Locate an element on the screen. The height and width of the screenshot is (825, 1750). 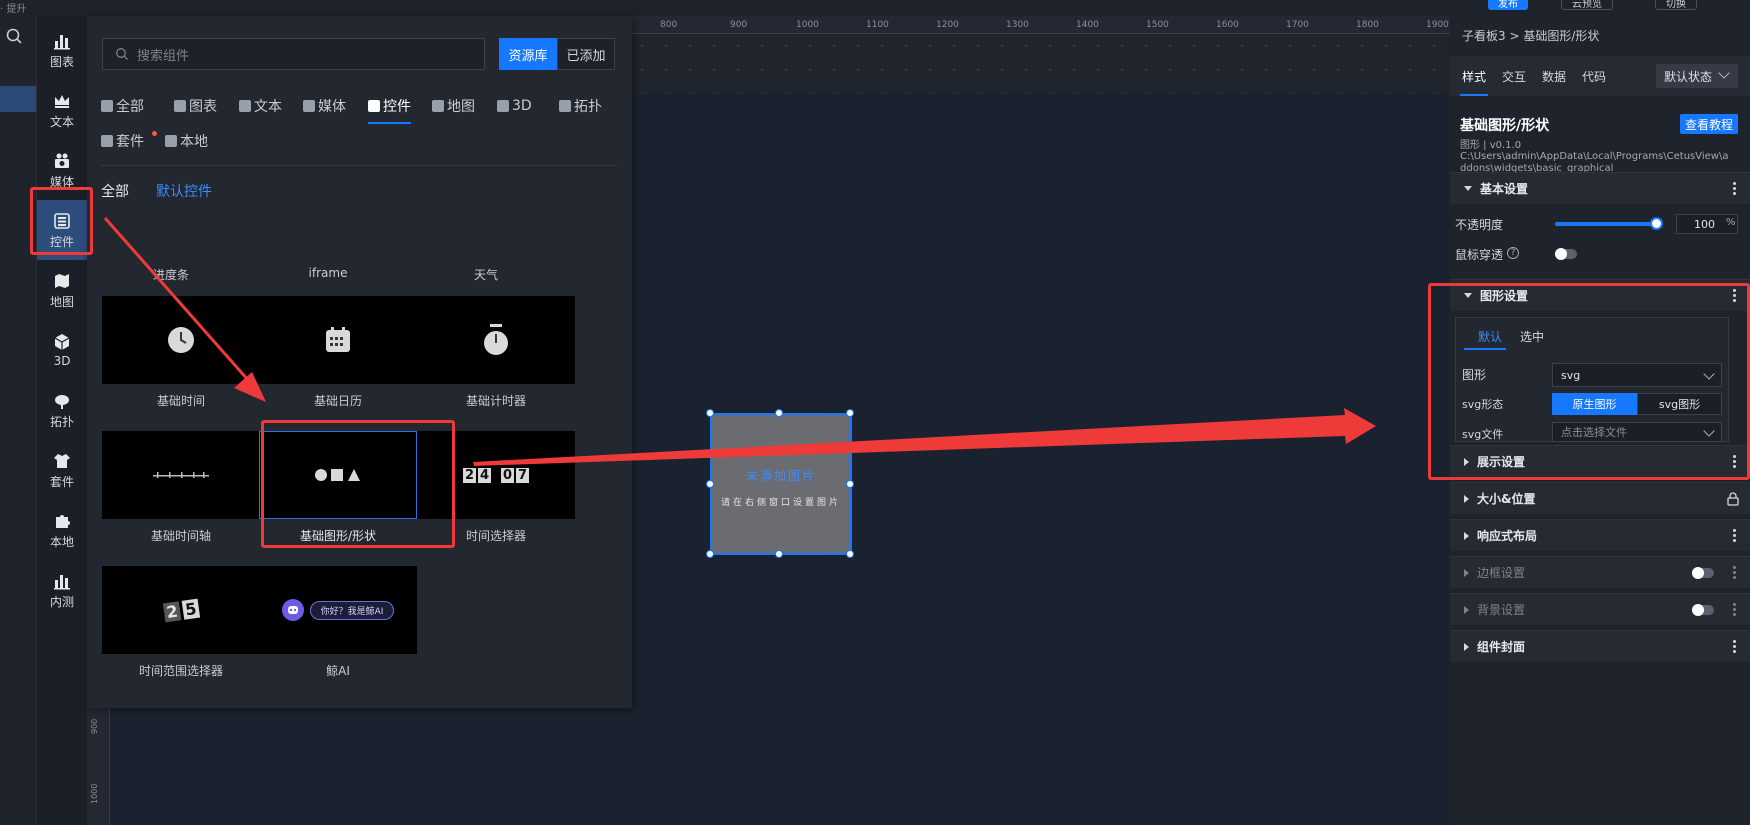
arrow-line is located at coordinates (176, 299).